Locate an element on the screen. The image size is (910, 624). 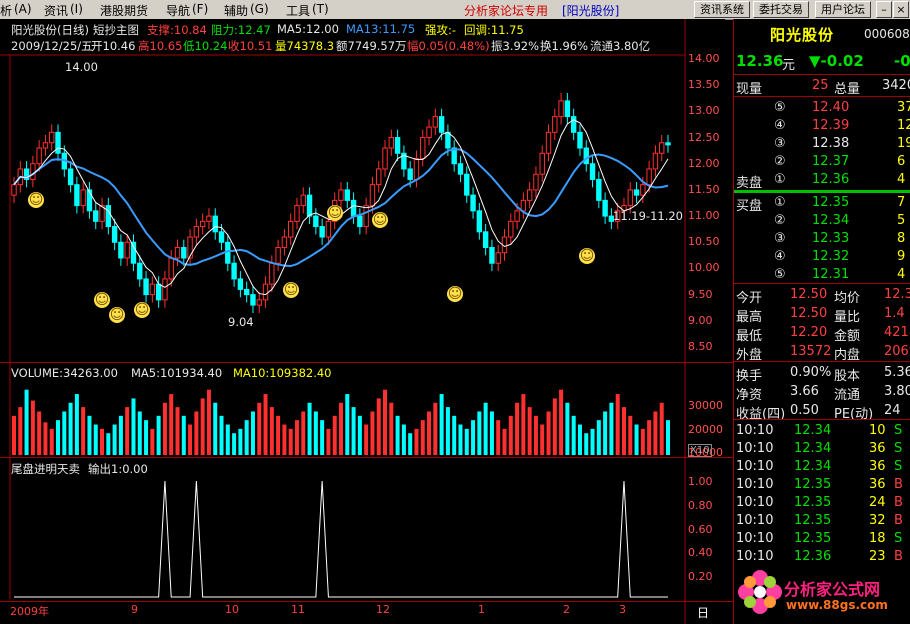
ask-level-3: ② is located at coordinates (780, 161).